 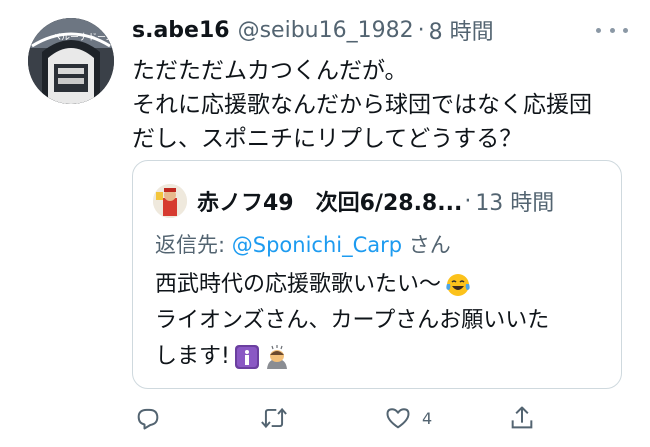 I want to click on quoted-text-line-3: します!, so click(x=380, y=357).